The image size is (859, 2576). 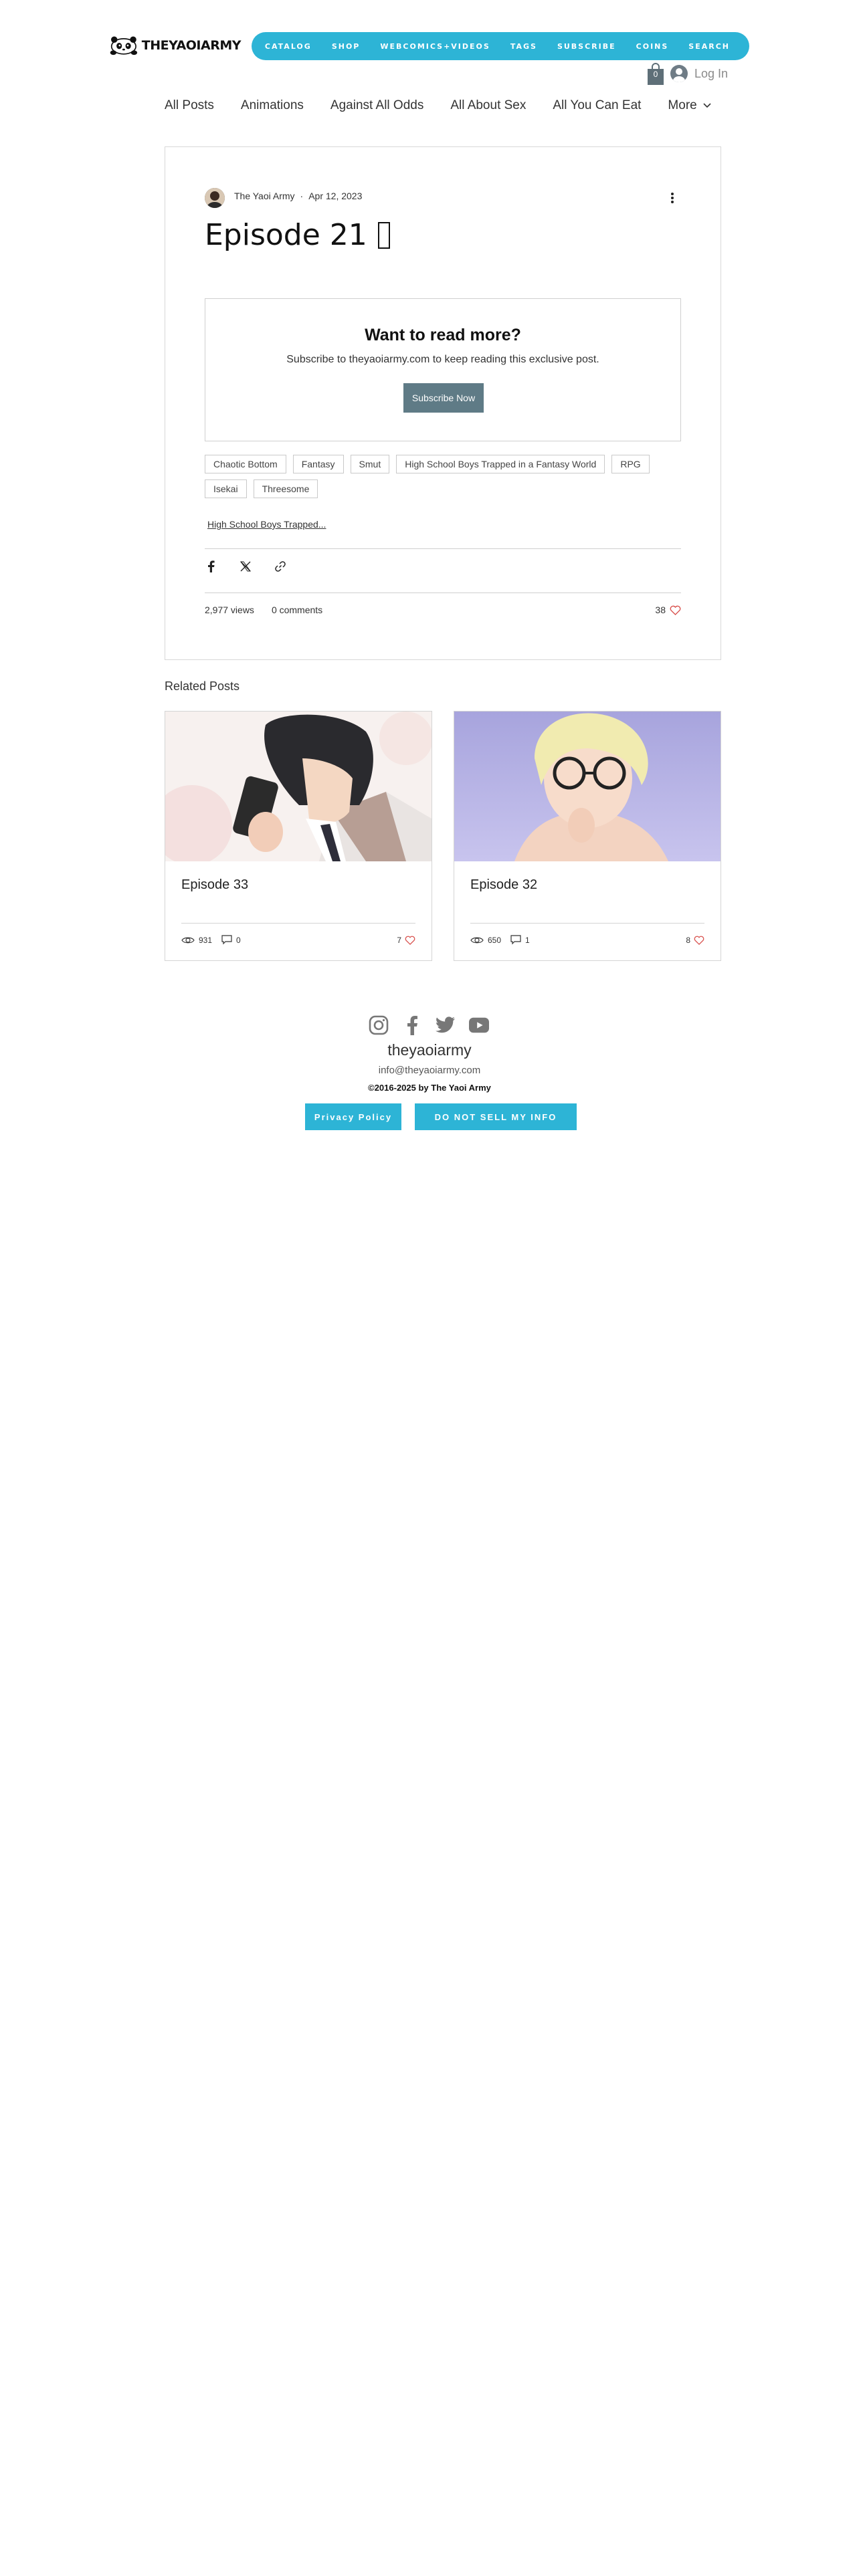 I want to click on cart-count: 0, so click(x=655, y=74).